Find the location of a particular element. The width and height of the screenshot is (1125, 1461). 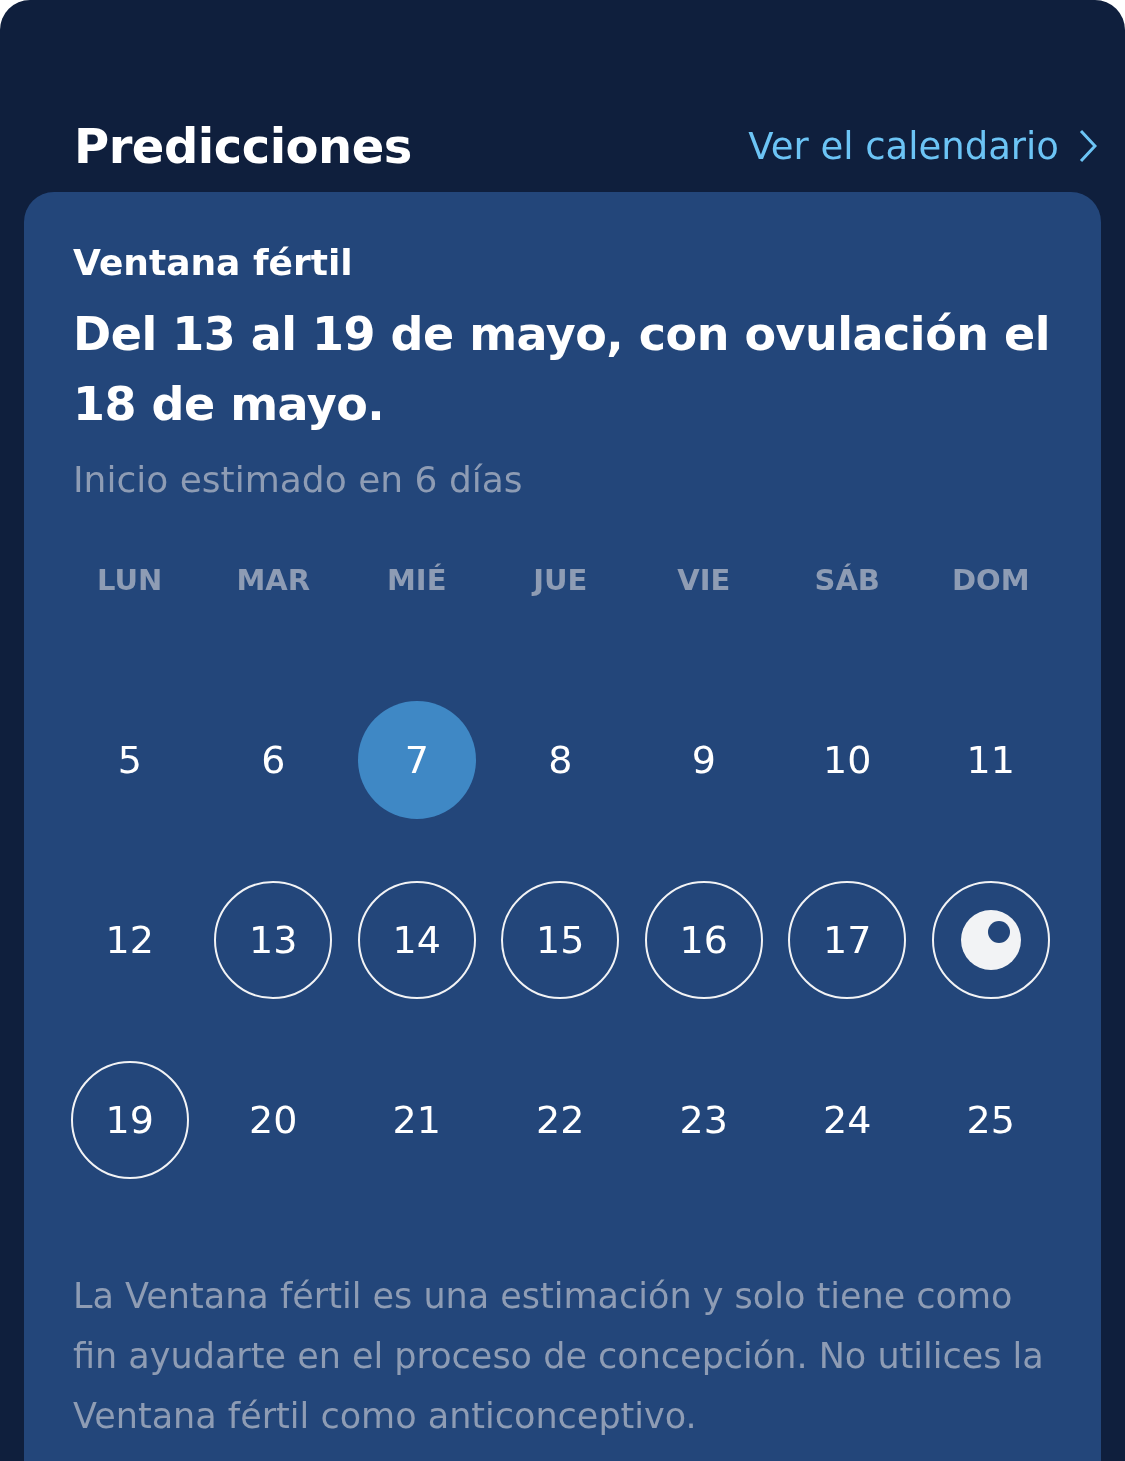

calendar-day: 12 is located at coordinates (129, 940).